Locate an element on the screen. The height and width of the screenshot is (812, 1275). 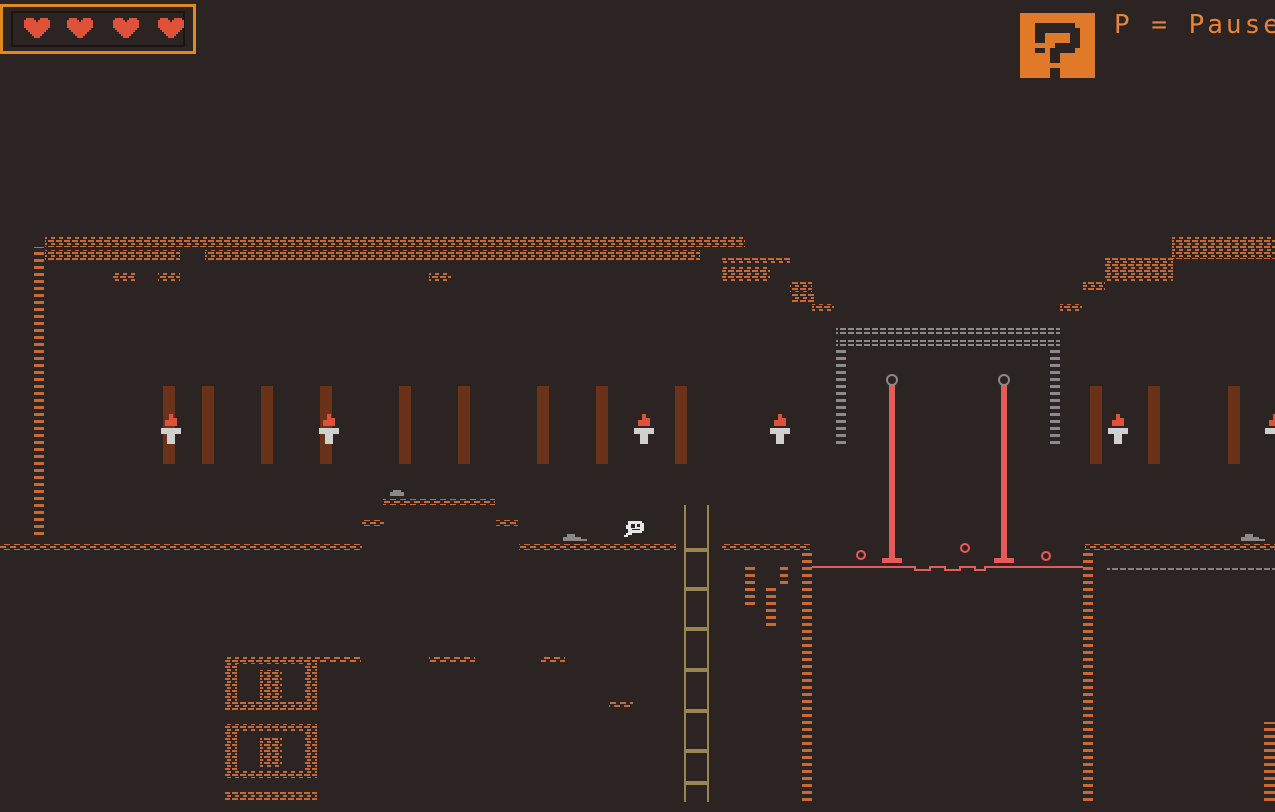
laser-floor is located at coordinates (947, 568).